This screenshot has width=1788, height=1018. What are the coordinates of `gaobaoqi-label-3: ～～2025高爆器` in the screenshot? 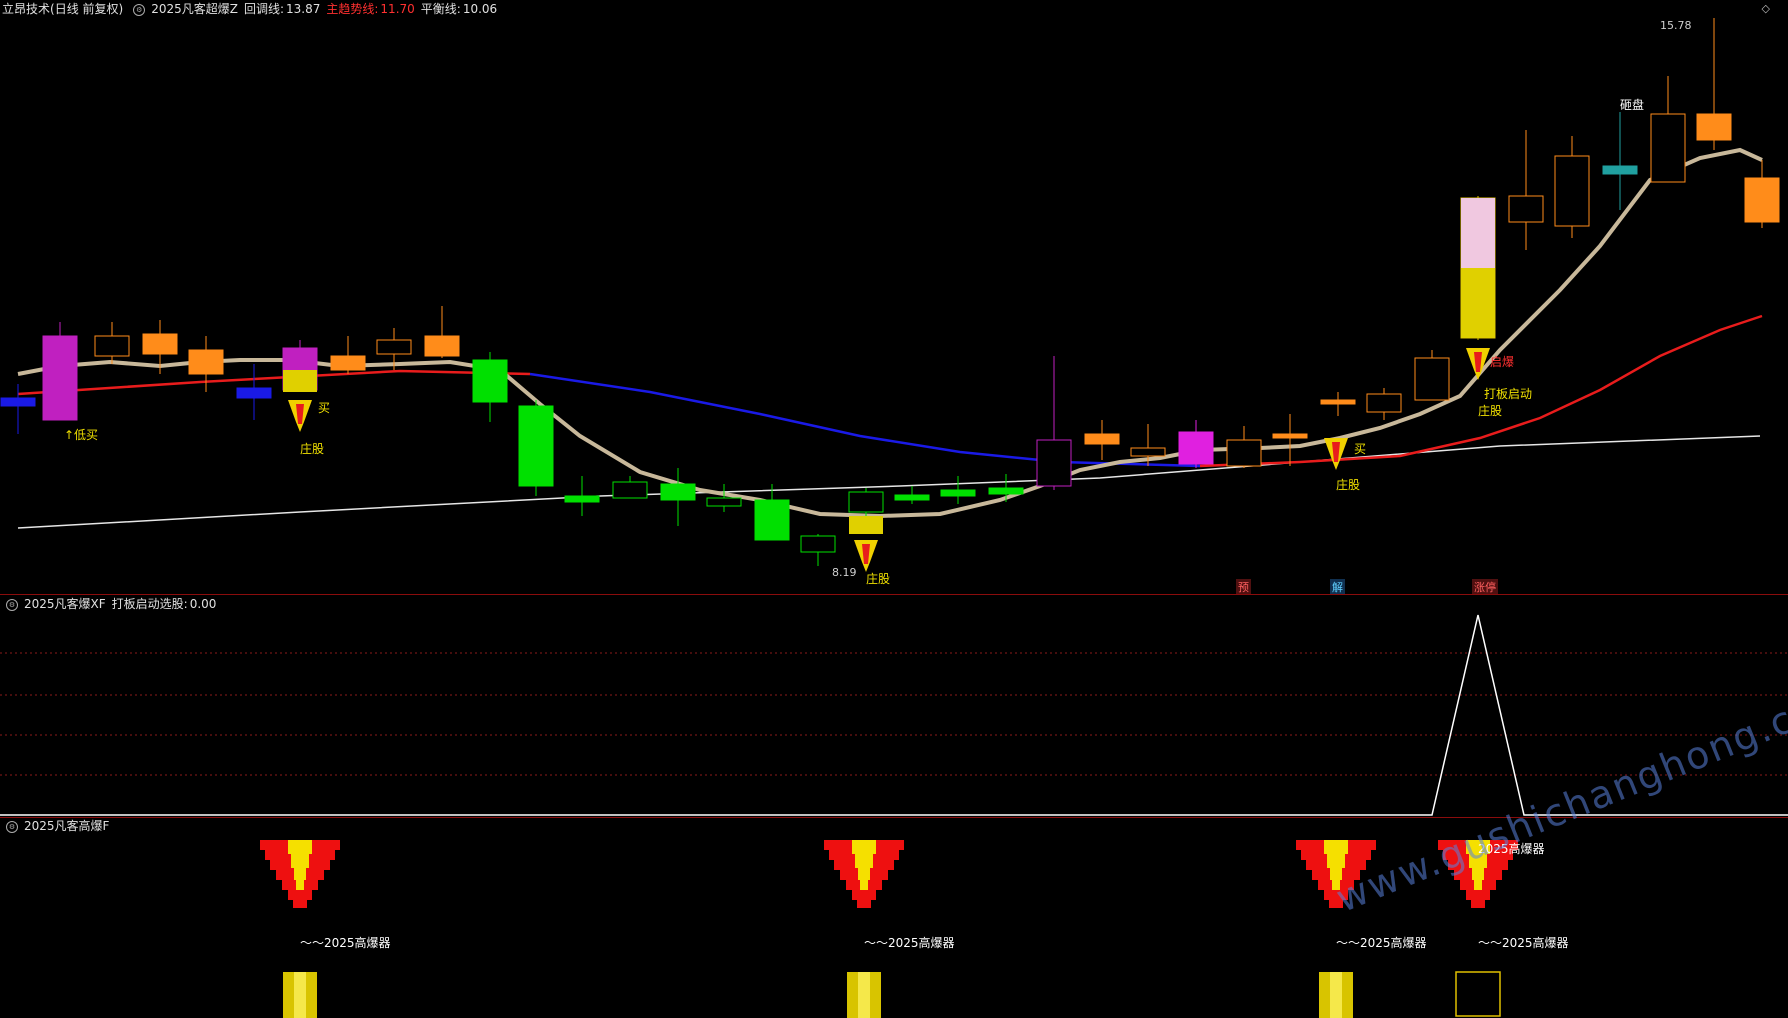 It's located at (1381, 943).